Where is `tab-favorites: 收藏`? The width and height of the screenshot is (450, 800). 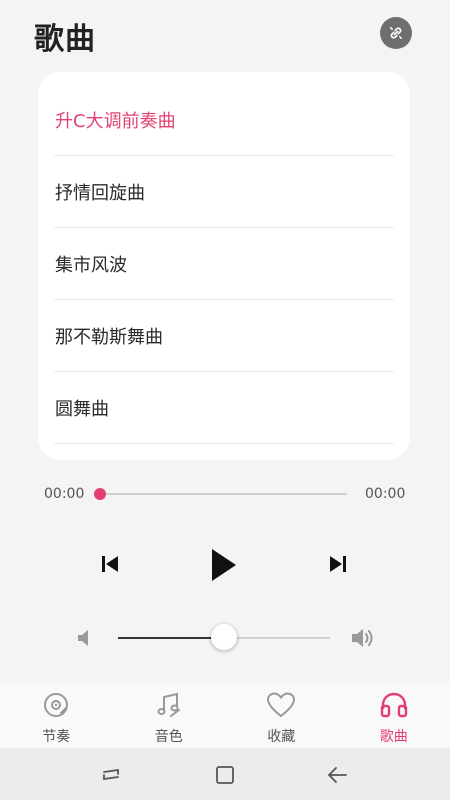 tab-favorites: 收藏 is located at coordinates (281, 716).